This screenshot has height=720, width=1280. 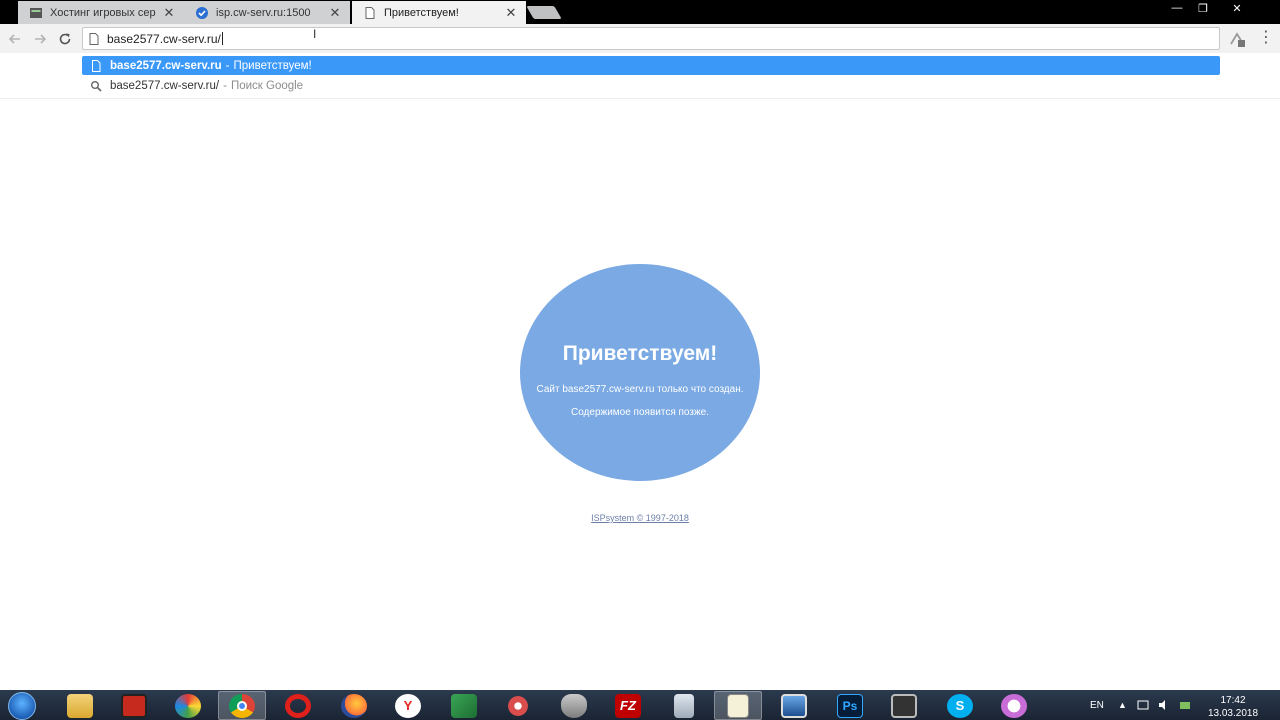 I want to click on new-tab-button, so click(x=544, y=12).